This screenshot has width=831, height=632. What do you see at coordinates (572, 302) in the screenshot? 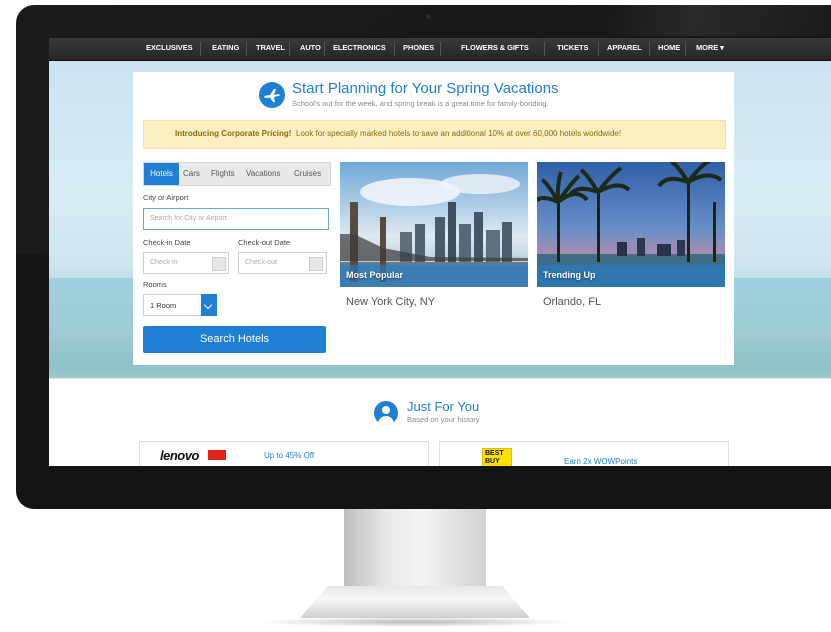
I see `city-name: Orlando, FL` at bounding box center [572, 302].